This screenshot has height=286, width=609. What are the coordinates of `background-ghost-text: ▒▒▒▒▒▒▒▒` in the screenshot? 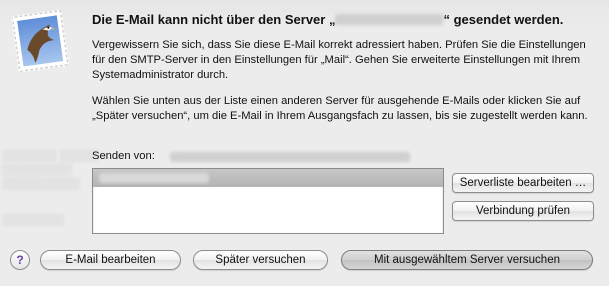 It's located at (33, 220).